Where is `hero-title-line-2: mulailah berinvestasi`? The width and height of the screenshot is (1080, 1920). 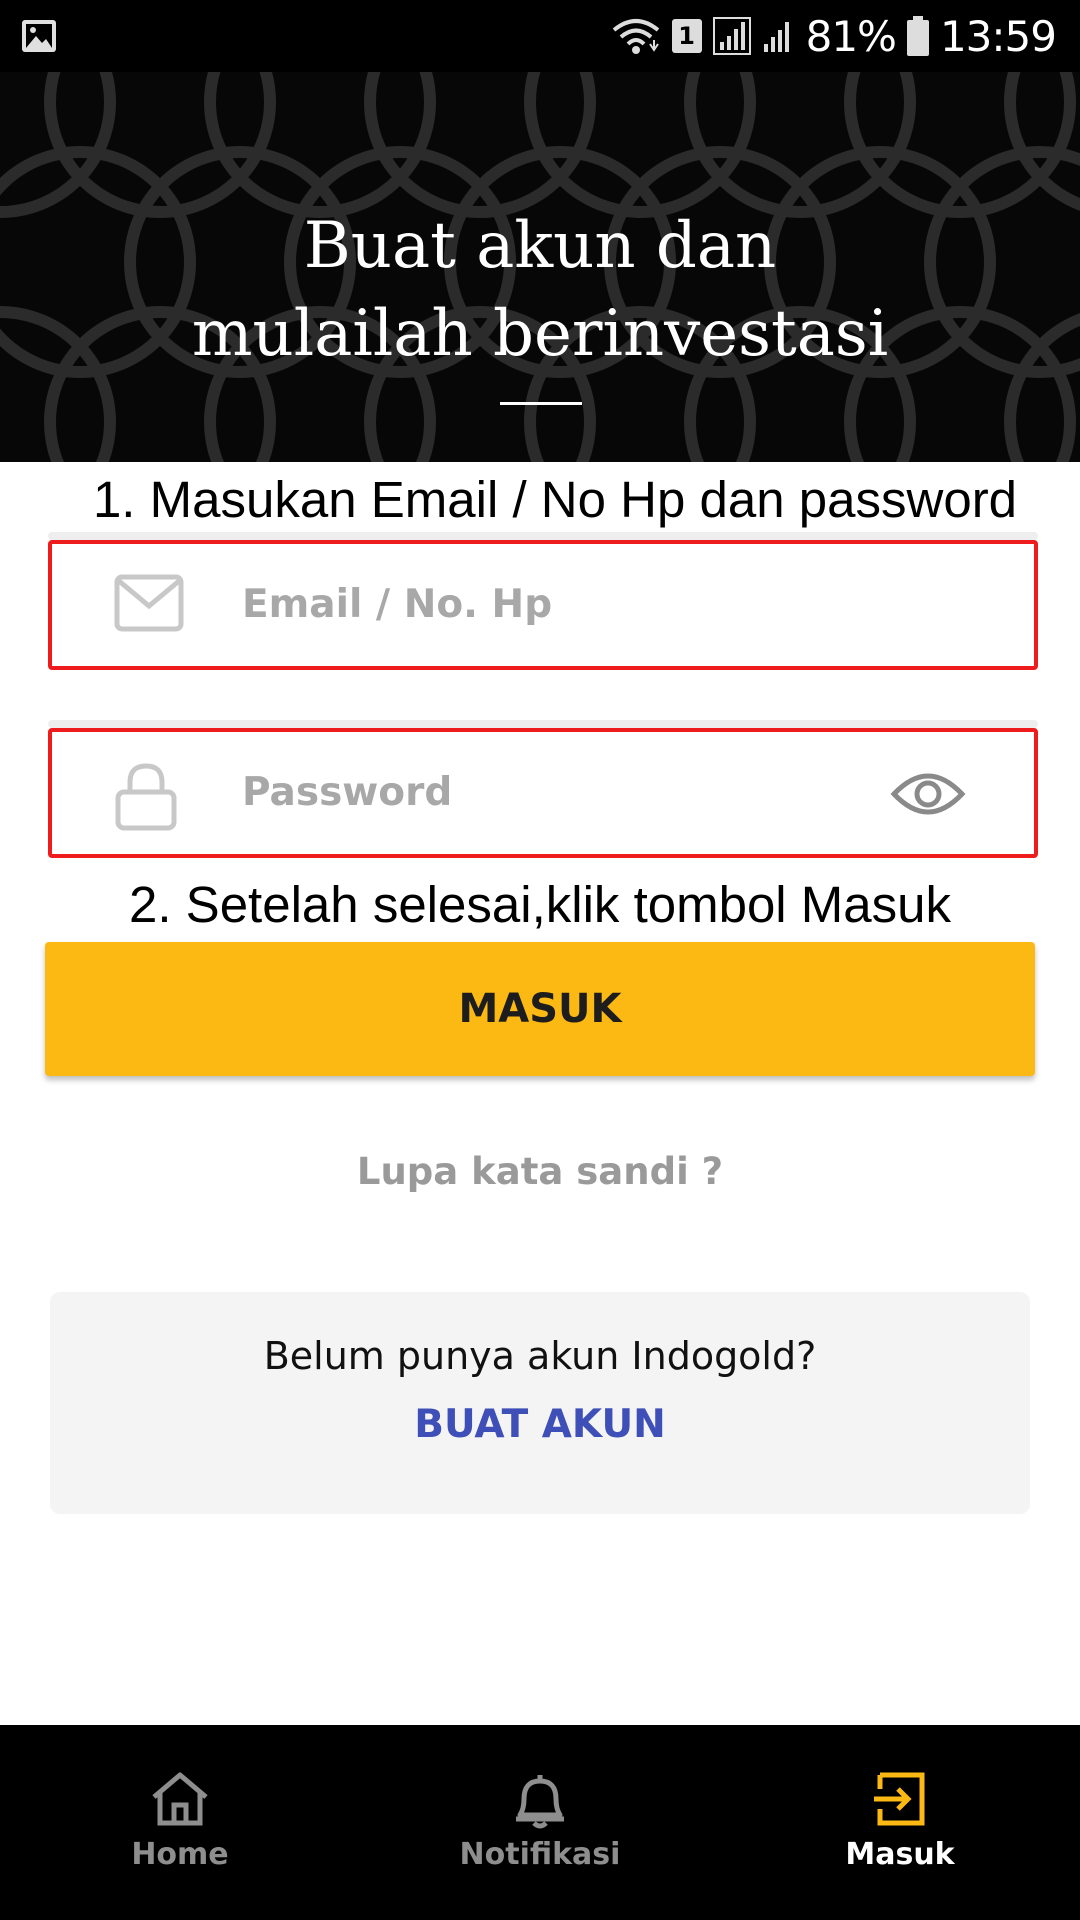
hero-title-line-2: mulailah berinvestasi is located at coordinates (540, 334).